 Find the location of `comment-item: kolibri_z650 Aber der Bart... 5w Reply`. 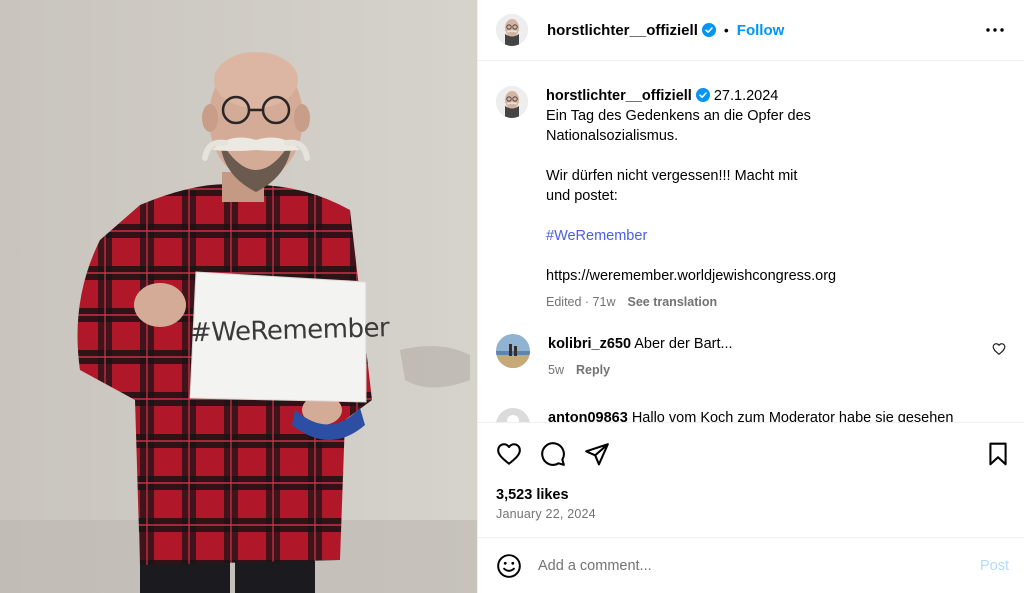

comment-item: kolibri_z650 Aber der Bart... 5w Reply is located at coordinates (756, 357).